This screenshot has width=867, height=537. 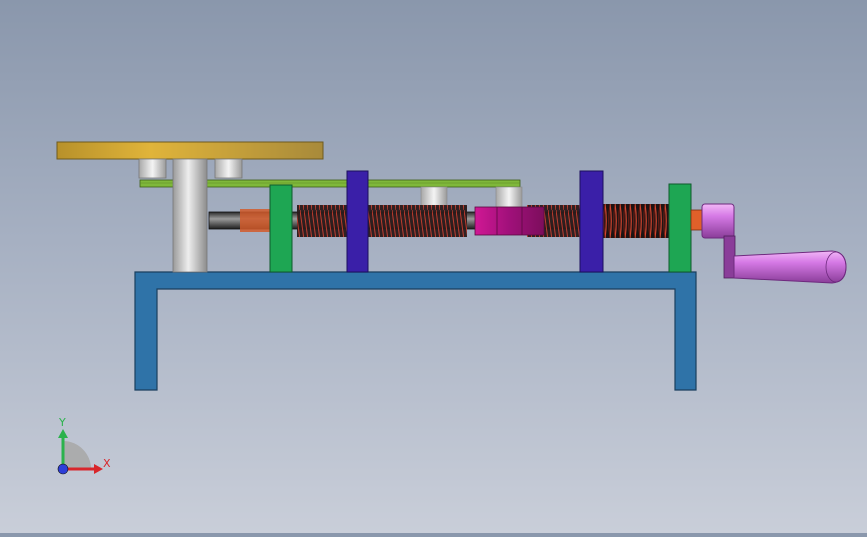 What do you see at coordinates (190, 150) in the screenshot?
I see `turntable-plate` at bounding box center [190, 150].